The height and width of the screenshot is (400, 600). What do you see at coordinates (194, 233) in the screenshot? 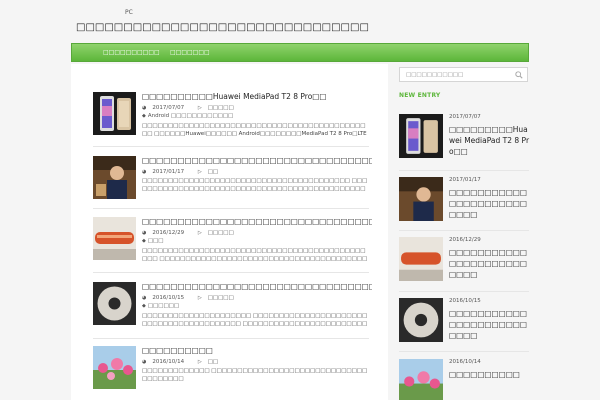
I see `post-meta: ◕ 2016/12/29 ▷ □□□□□` at bounding box center [194, 233].